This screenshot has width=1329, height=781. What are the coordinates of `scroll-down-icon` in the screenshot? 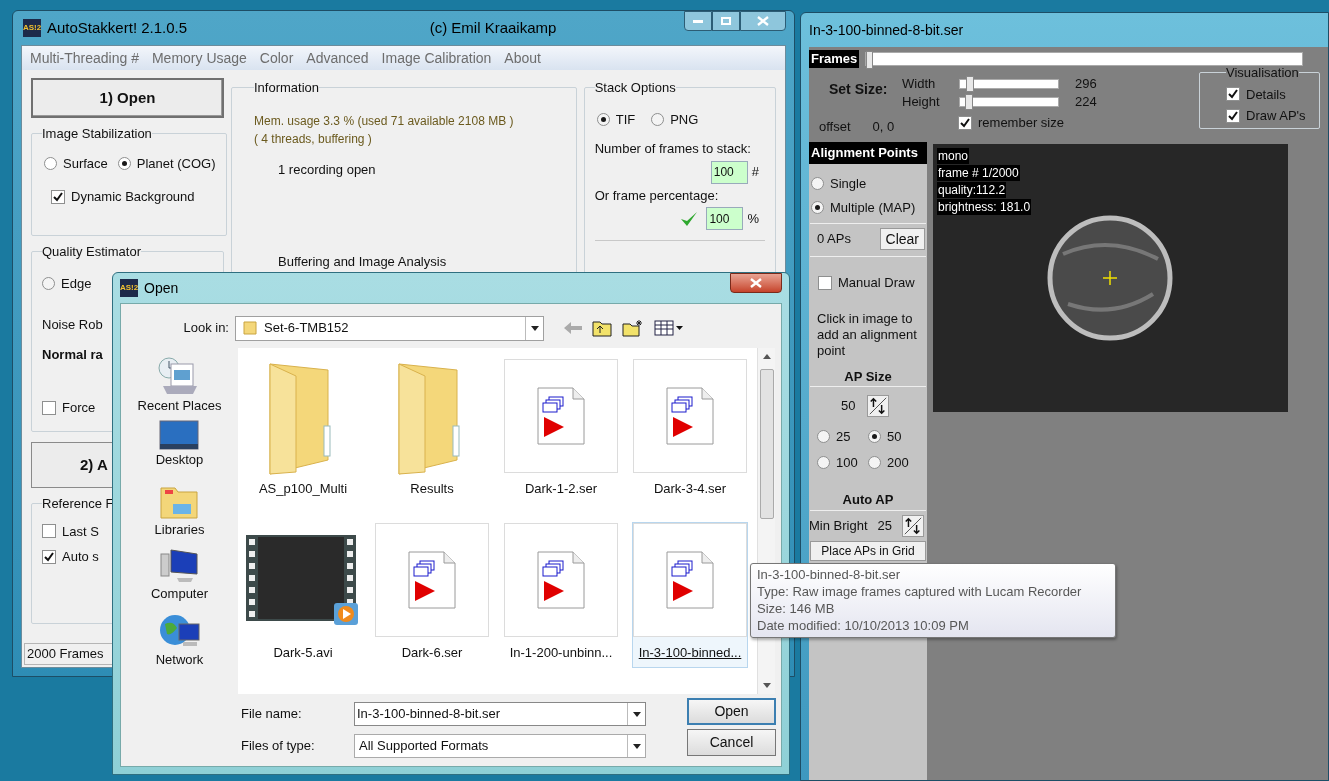 It's located at (766, 685).